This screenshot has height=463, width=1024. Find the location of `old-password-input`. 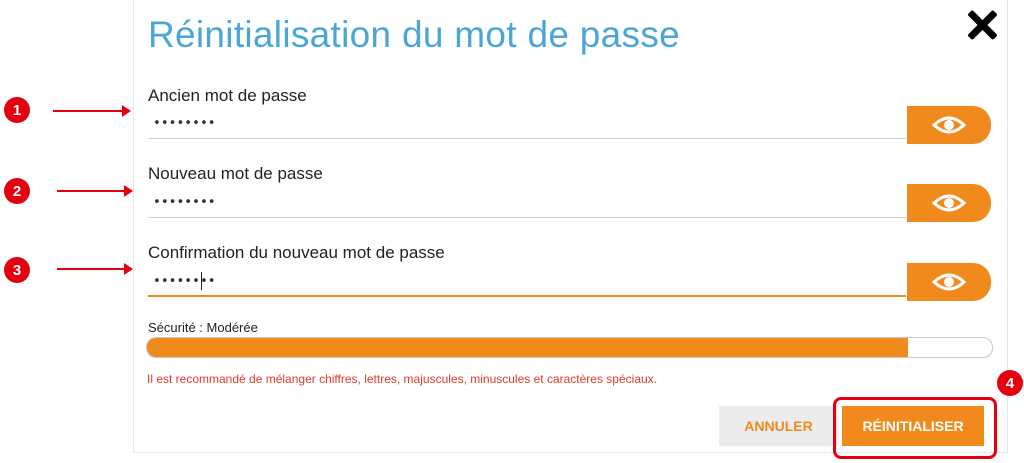

old-password-input is located at coordinates (527, 124).